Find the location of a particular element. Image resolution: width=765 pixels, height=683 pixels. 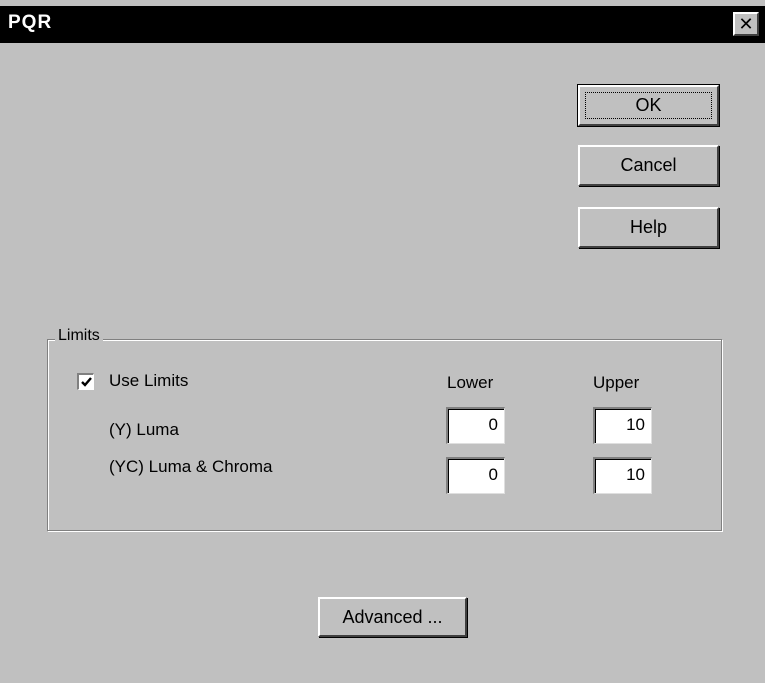

use-limits-checkbox is located at coordinates (85, 381).